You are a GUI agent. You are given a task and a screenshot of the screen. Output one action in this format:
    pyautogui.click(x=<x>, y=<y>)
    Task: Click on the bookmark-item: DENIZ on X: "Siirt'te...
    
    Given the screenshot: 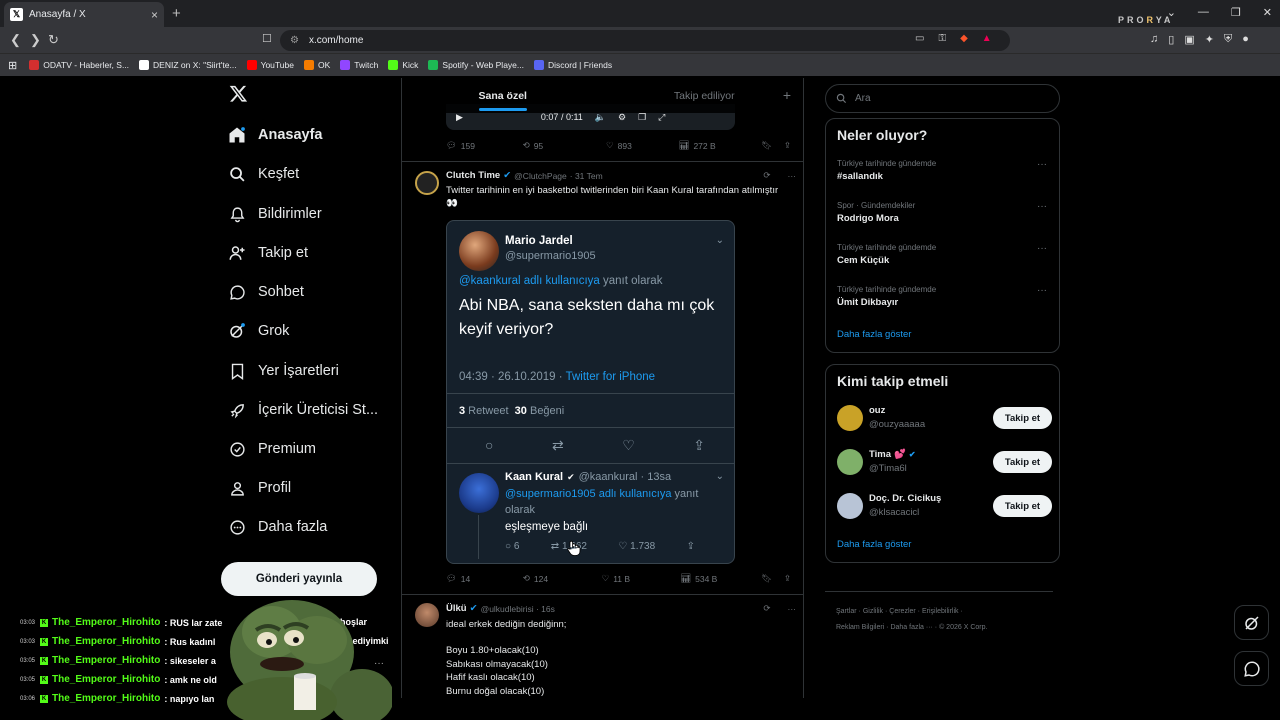 What is the action you would take?
    pyautogui.click(x=188, y=65)
    